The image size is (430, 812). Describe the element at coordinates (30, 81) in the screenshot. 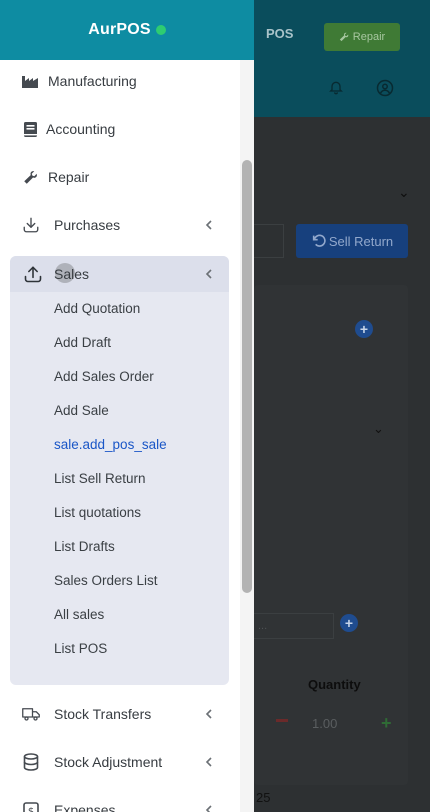

I see `factory-icon` at that location.